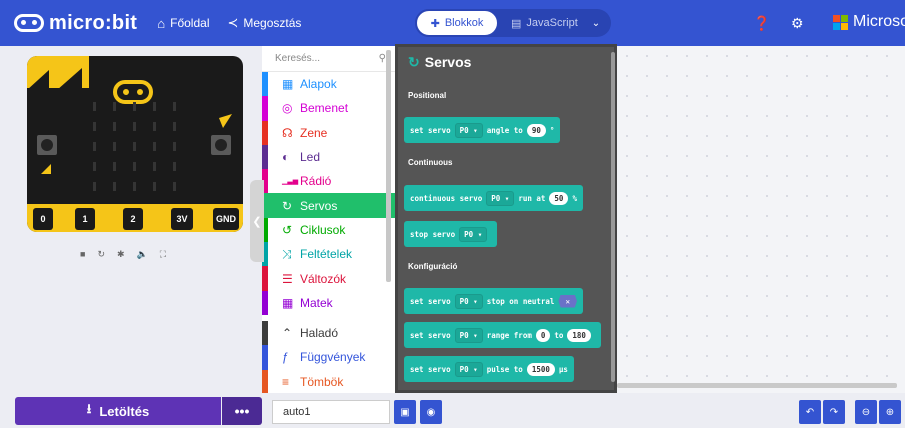  I want to click on save-button: ▣, so click(405, 412).